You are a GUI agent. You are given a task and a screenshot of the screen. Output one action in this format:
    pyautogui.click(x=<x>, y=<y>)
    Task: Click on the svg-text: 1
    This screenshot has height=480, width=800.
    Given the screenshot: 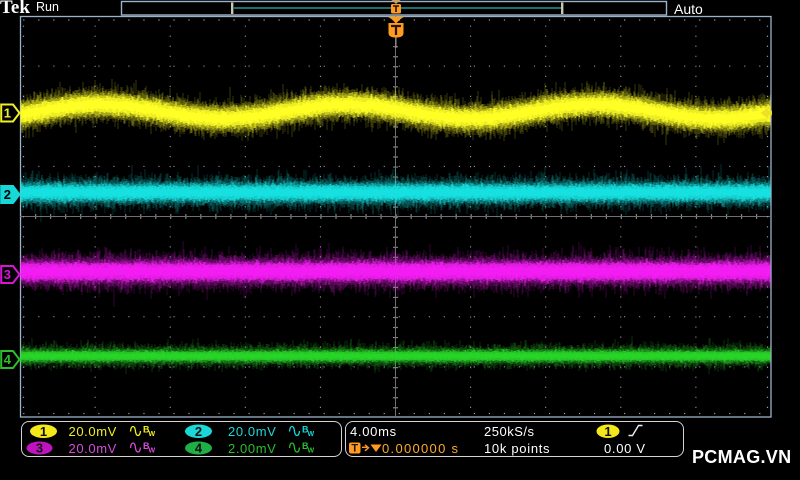 What is the action you would take?
    pyautogui.click(x=7, y=112)
    